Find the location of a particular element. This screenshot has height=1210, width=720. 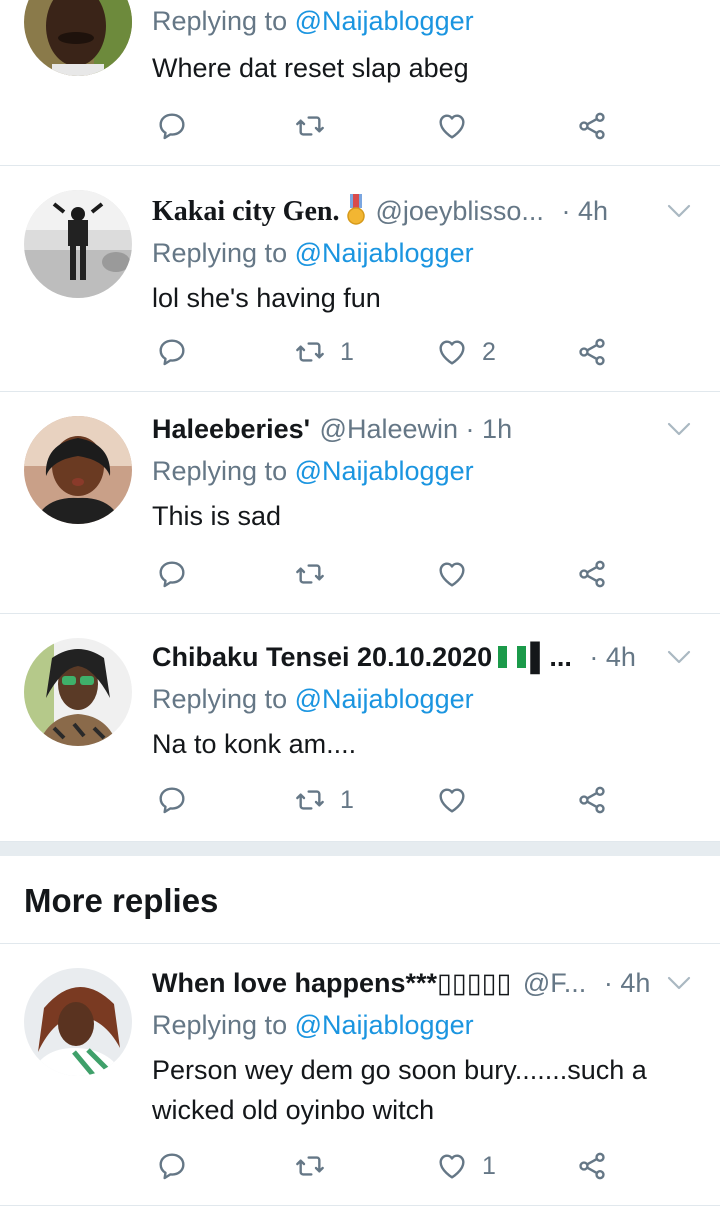

tweet-header: When love happens***▯▯▯▯▯ @F... · 4h is located at coordinates (426, 983).